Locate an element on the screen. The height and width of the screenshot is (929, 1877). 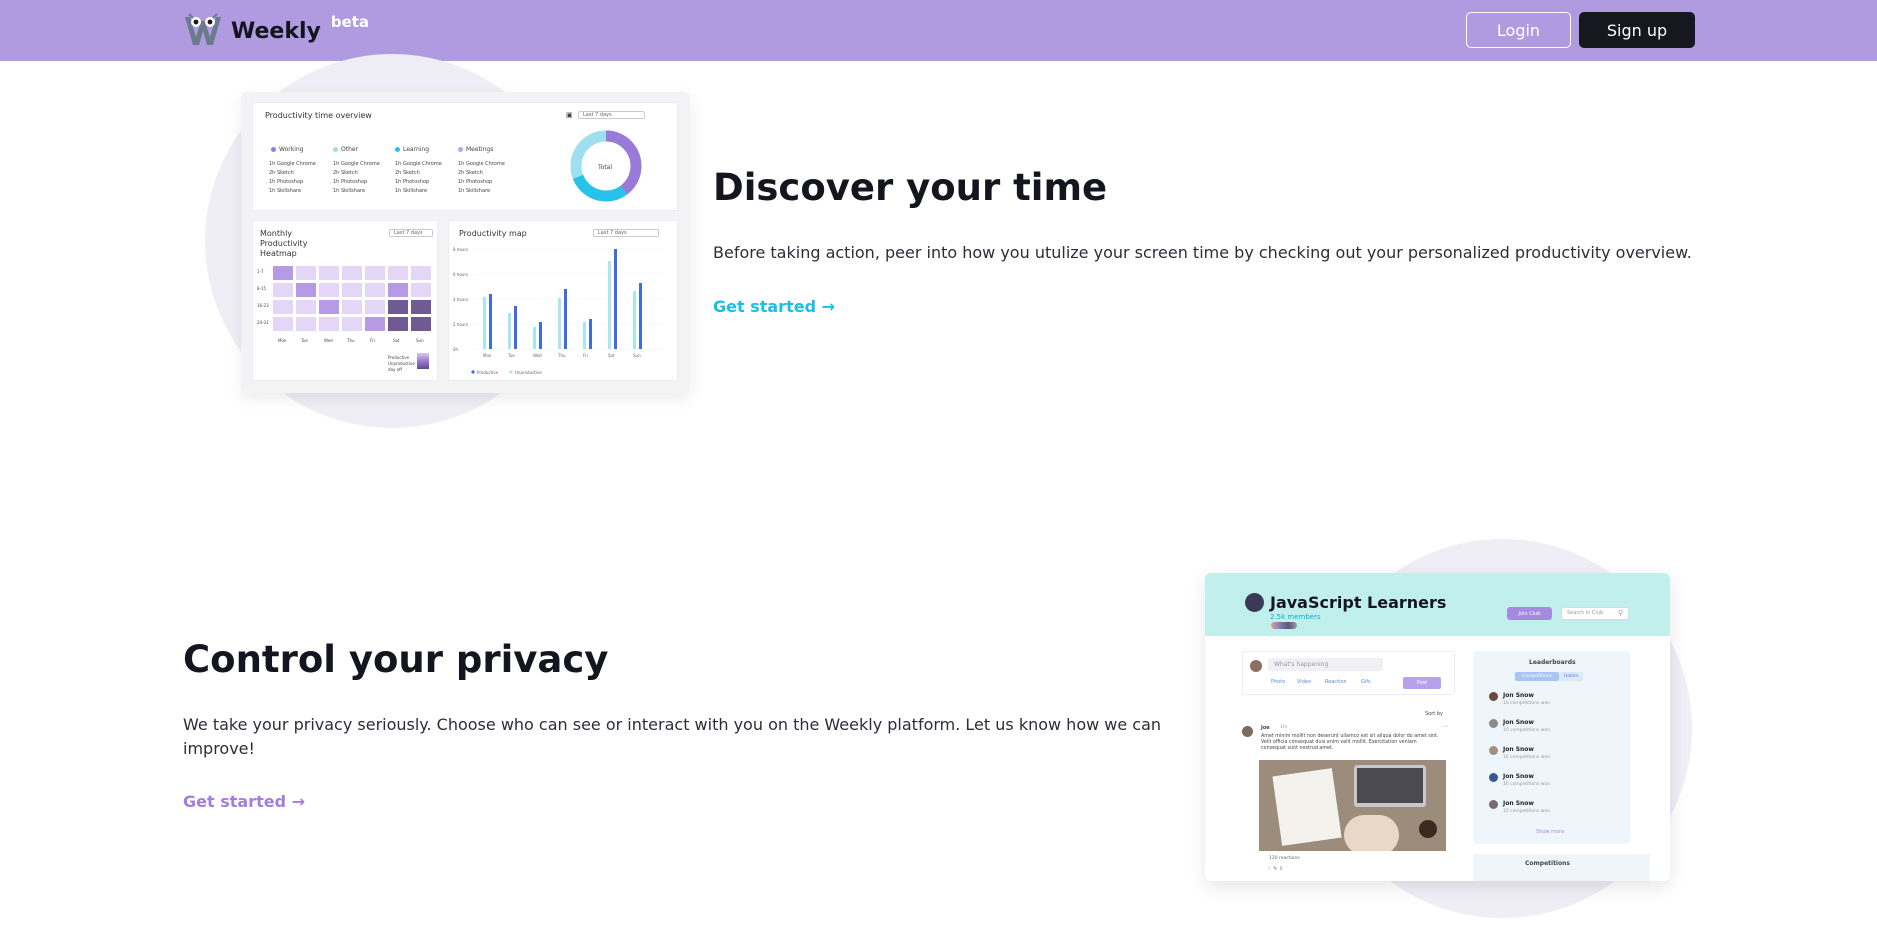
get-started-link-privacy: Get started → is located at coordinates (244, 801).